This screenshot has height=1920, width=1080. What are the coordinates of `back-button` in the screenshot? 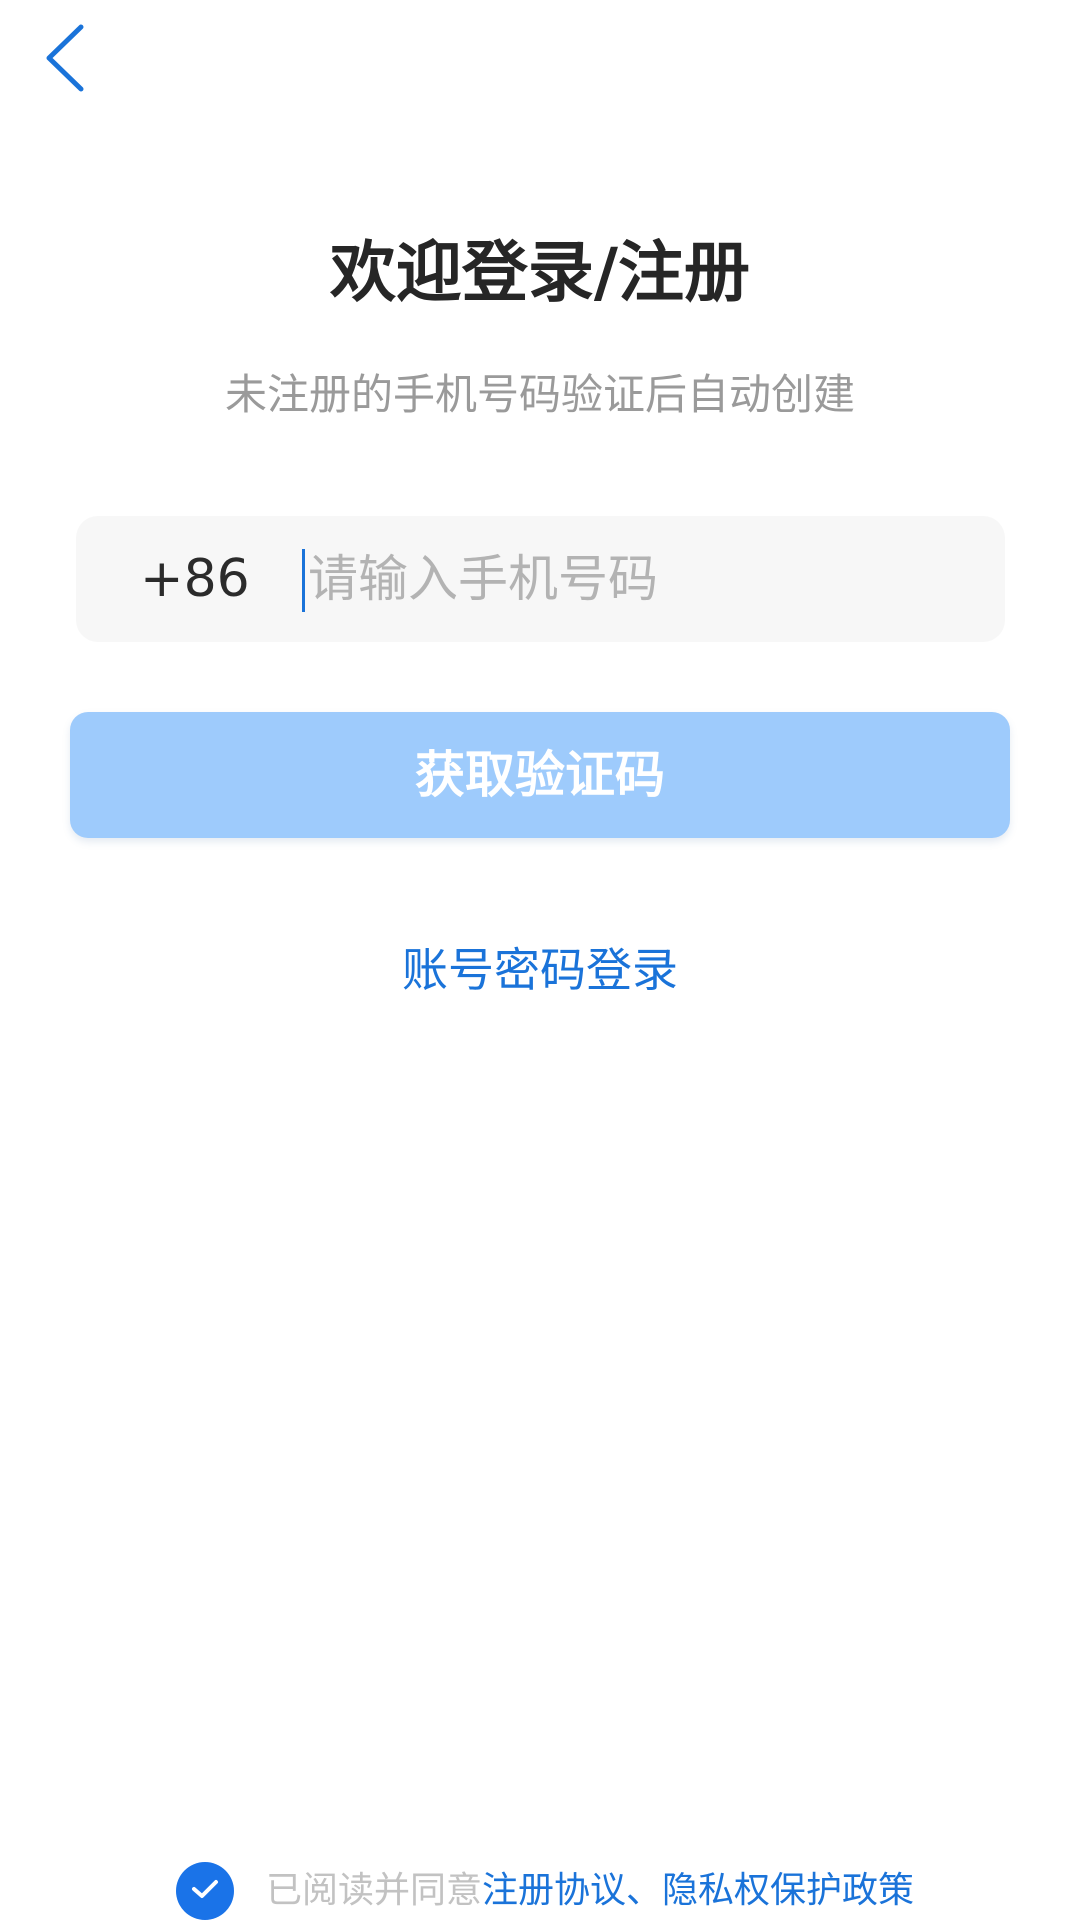 It's located at (65, 60).